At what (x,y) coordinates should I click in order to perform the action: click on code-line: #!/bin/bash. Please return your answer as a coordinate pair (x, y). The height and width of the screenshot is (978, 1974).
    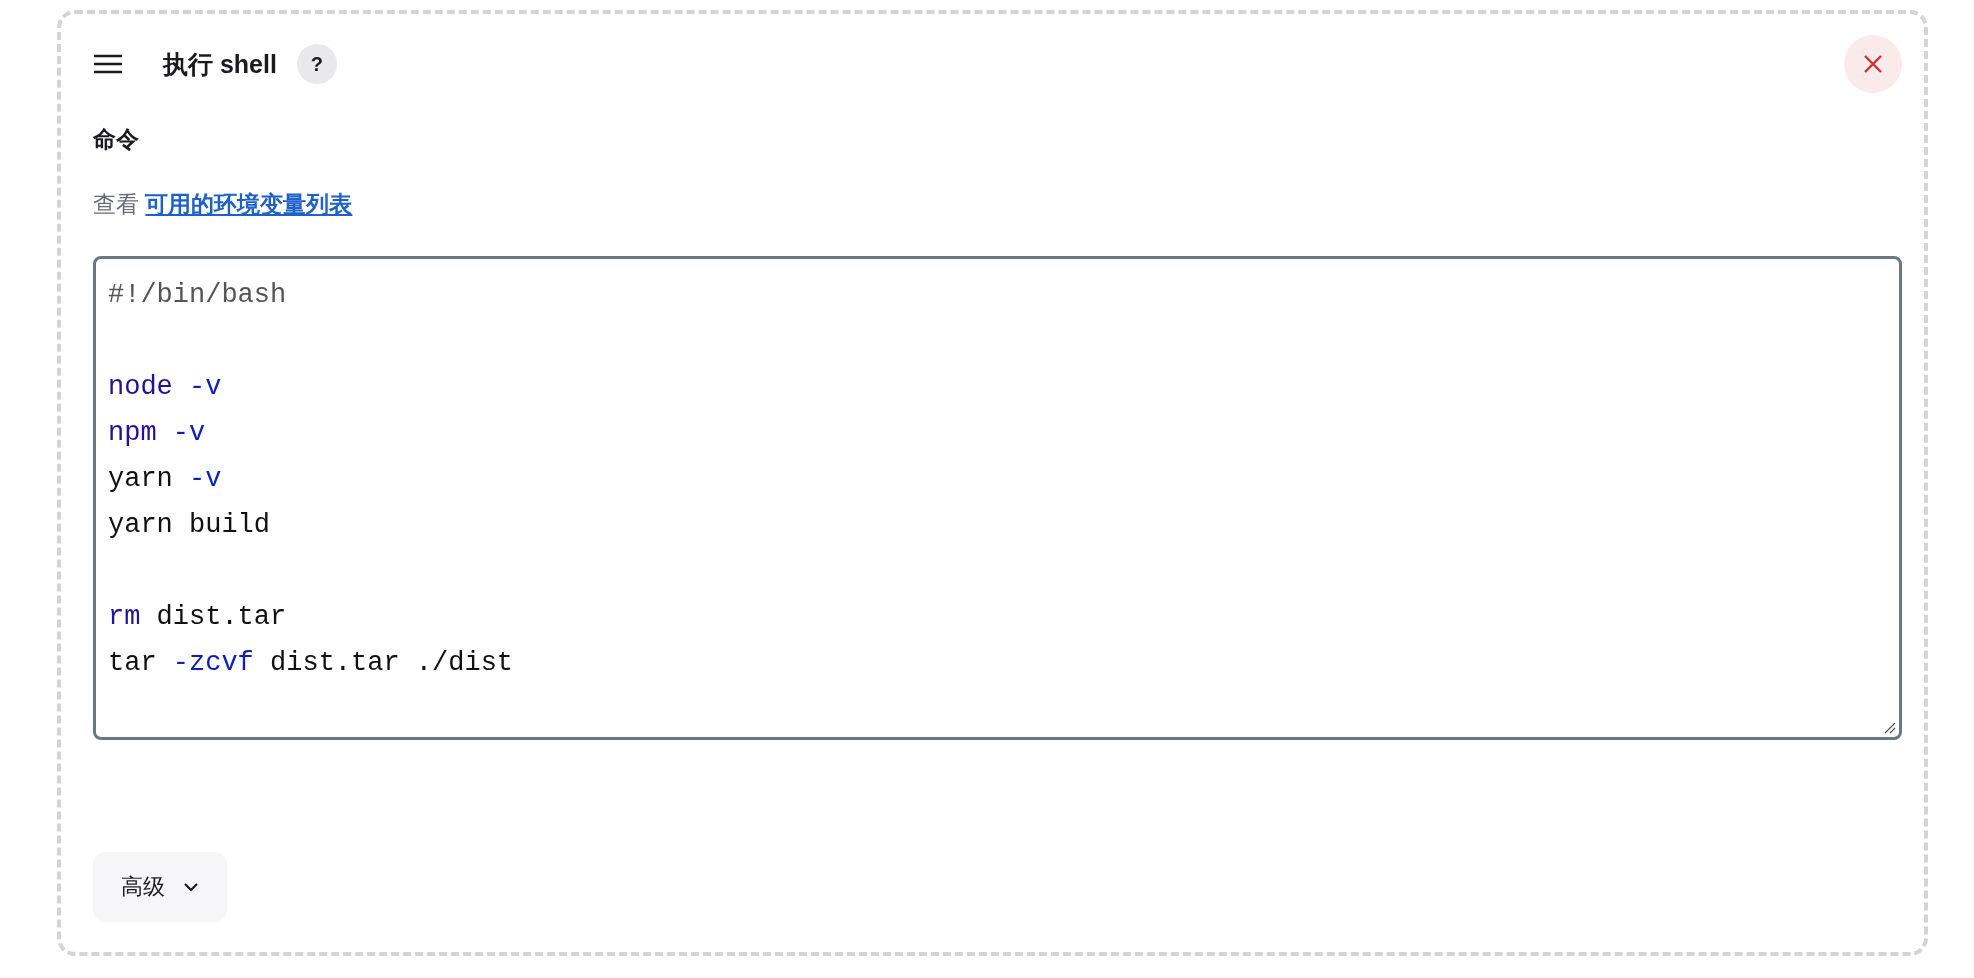
    Looking at the image, I should click on (197, 295).